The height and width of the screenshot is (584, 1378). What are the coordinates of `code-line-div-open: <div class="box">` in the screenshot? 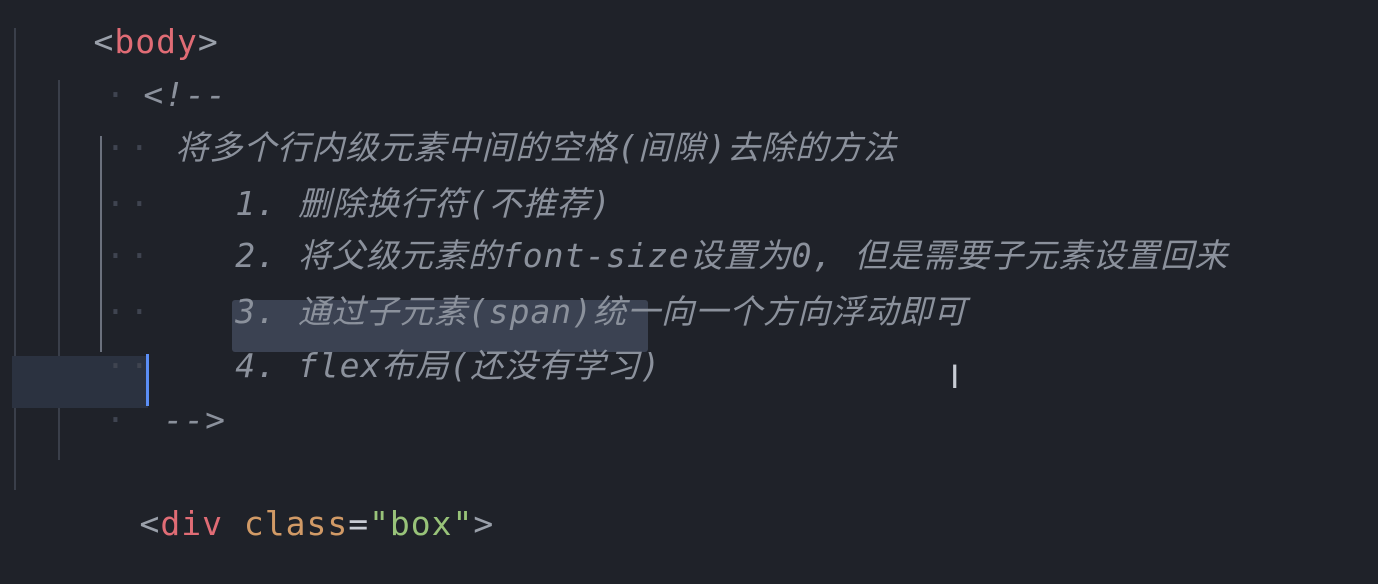 It's located at (275, 524).